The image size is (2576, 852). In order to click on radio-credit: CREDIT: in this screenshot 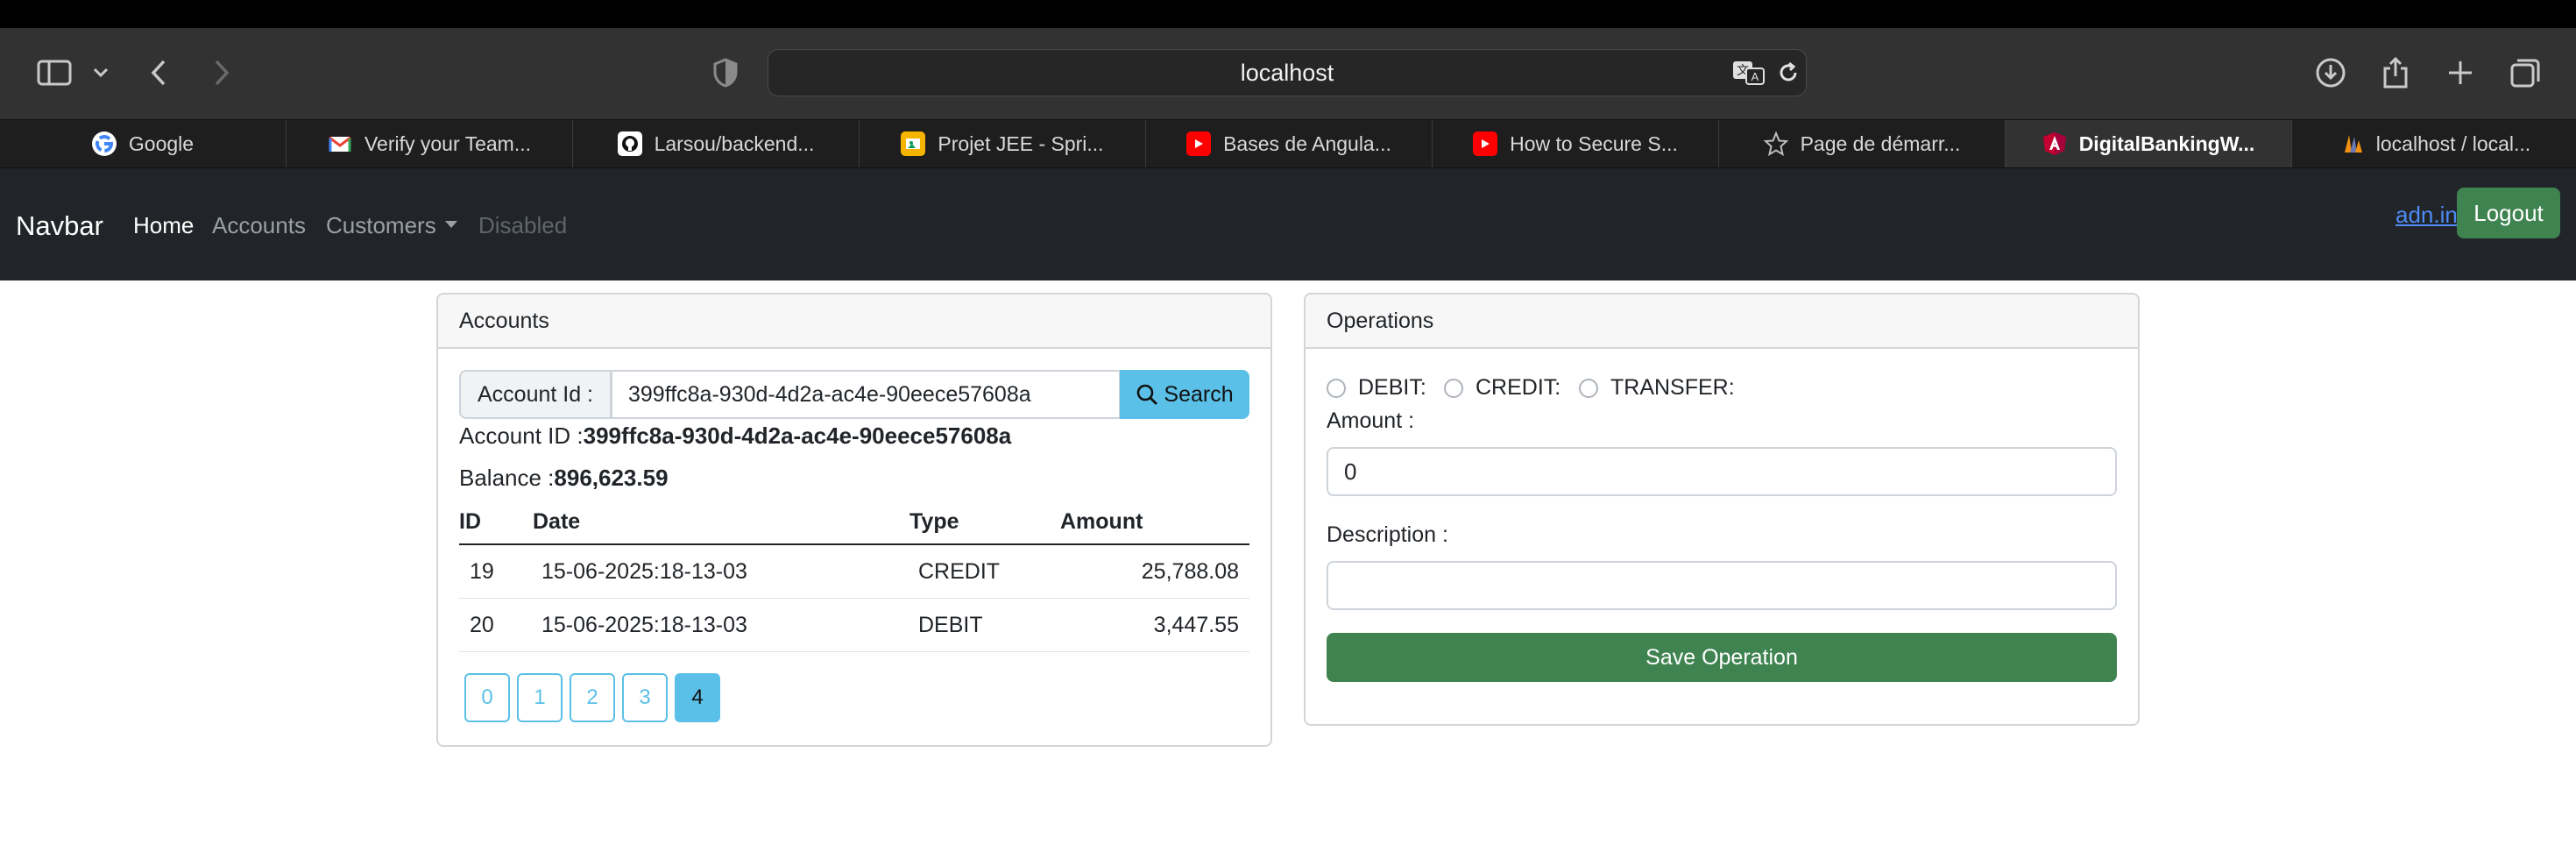, I will do `click(1502, 388)`.